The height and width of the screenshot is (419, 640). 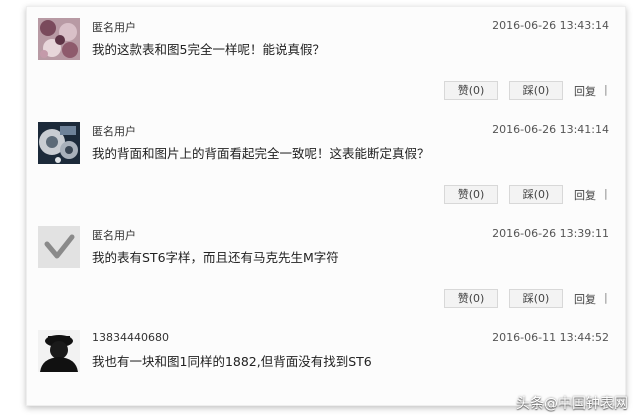 What do you see at coordinates (550, 129) in the screenshot?
I see `timestamp: 2016-06-26 13:41:14` at bounding box center [550, 129].